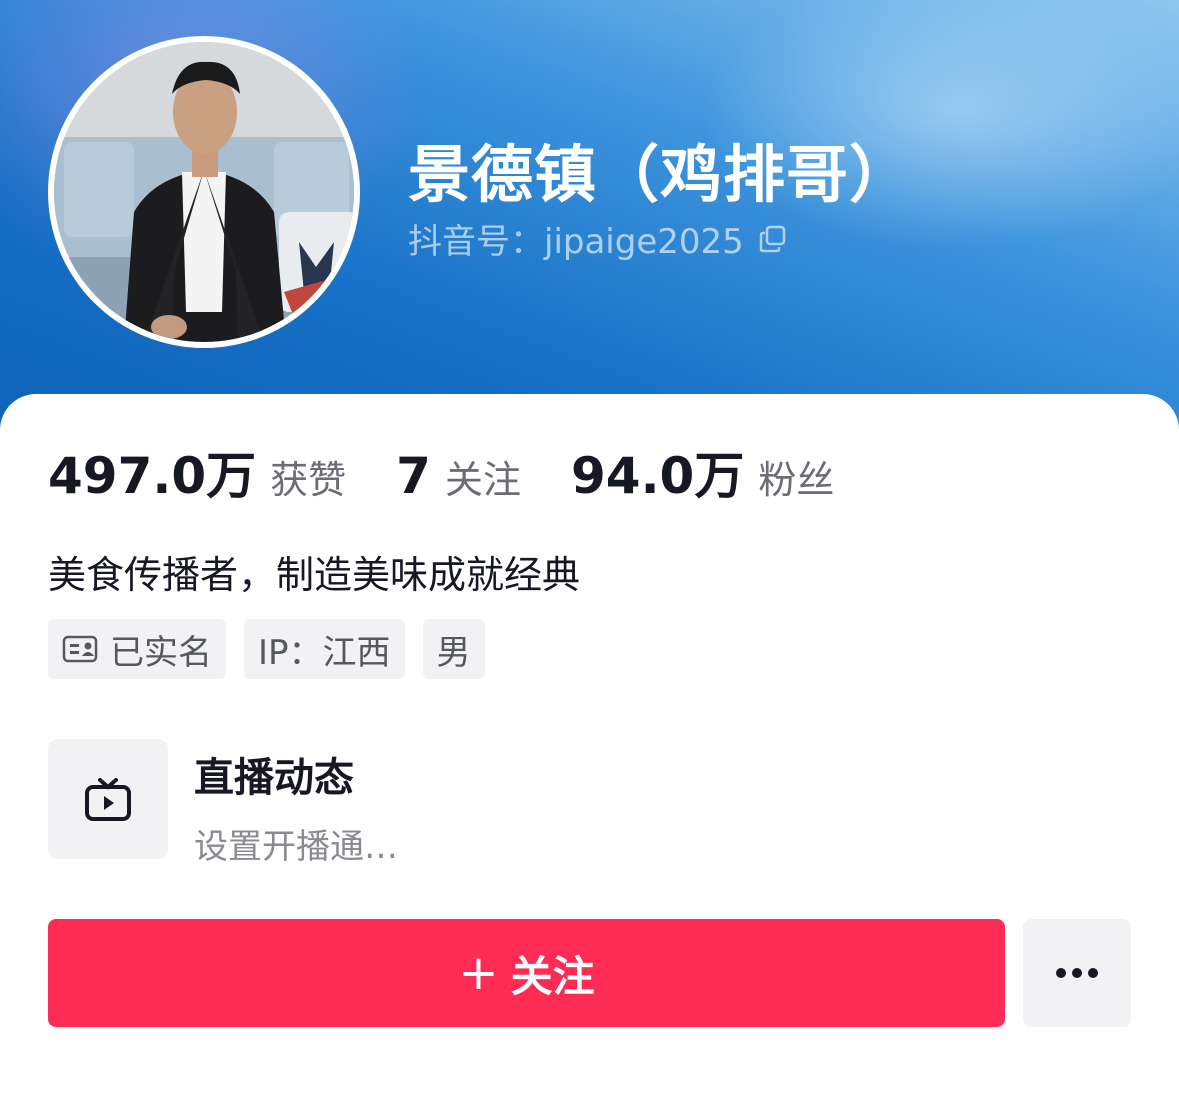  What do you see at coordinates (314, 575) in the screenshot?
I see `bio: 美食传播者，制造美味成就经典` at bounding box center [314, 575].